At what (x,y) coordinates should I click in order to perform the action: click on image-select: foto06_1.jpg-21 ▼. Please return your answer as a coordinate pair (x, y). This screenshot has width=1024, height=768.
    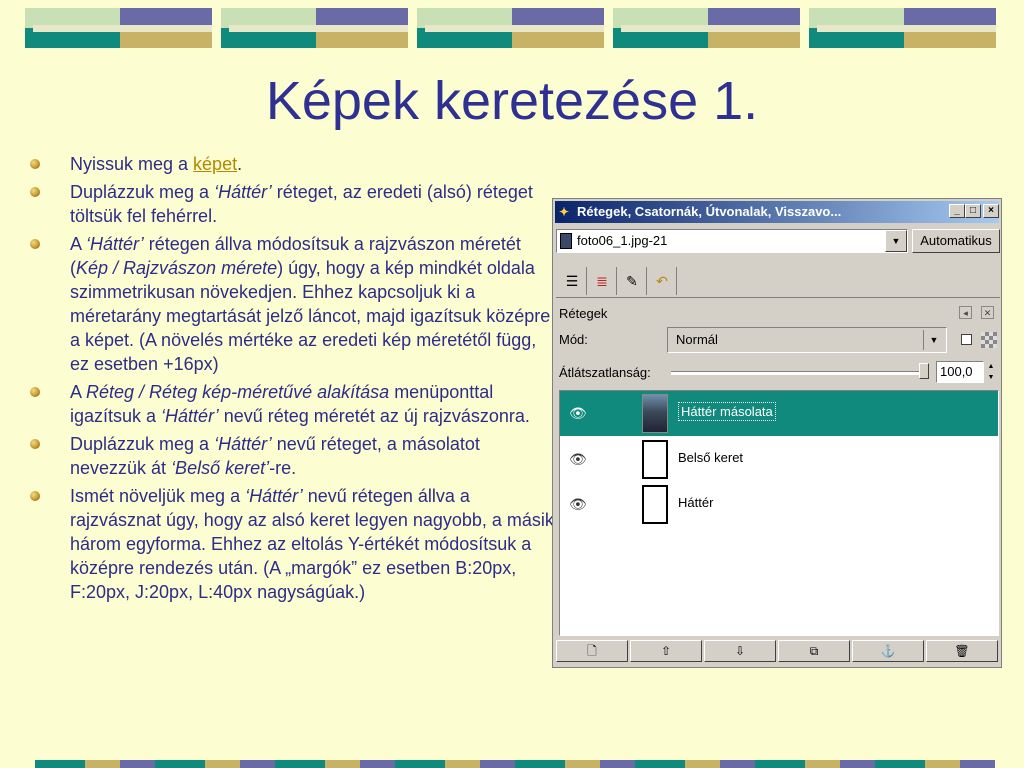
    Looking at the image, I should click on (732, 241).